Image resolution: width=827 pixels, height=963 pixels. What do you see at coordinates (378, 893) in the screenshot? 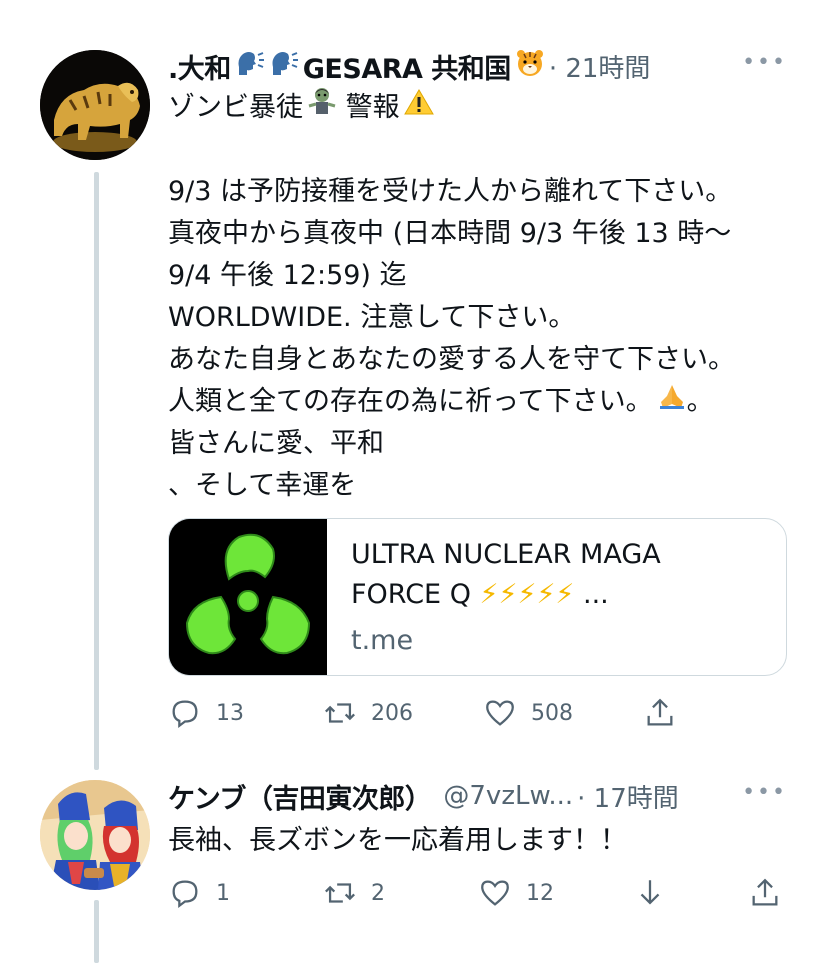
I see `retweet-count: 2` at bounding box center [378, 893].